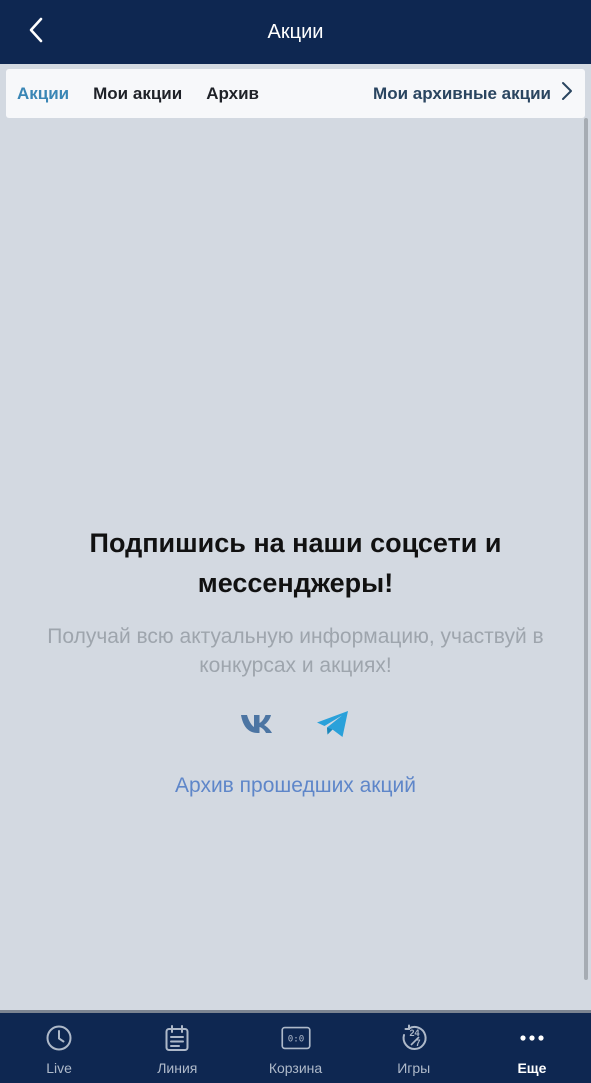 The height and width of the screenshot is (1083, 591). Describe the element at coordinates (414, 1068) in the screenshot. I see `nav-label: Игры` at that location.